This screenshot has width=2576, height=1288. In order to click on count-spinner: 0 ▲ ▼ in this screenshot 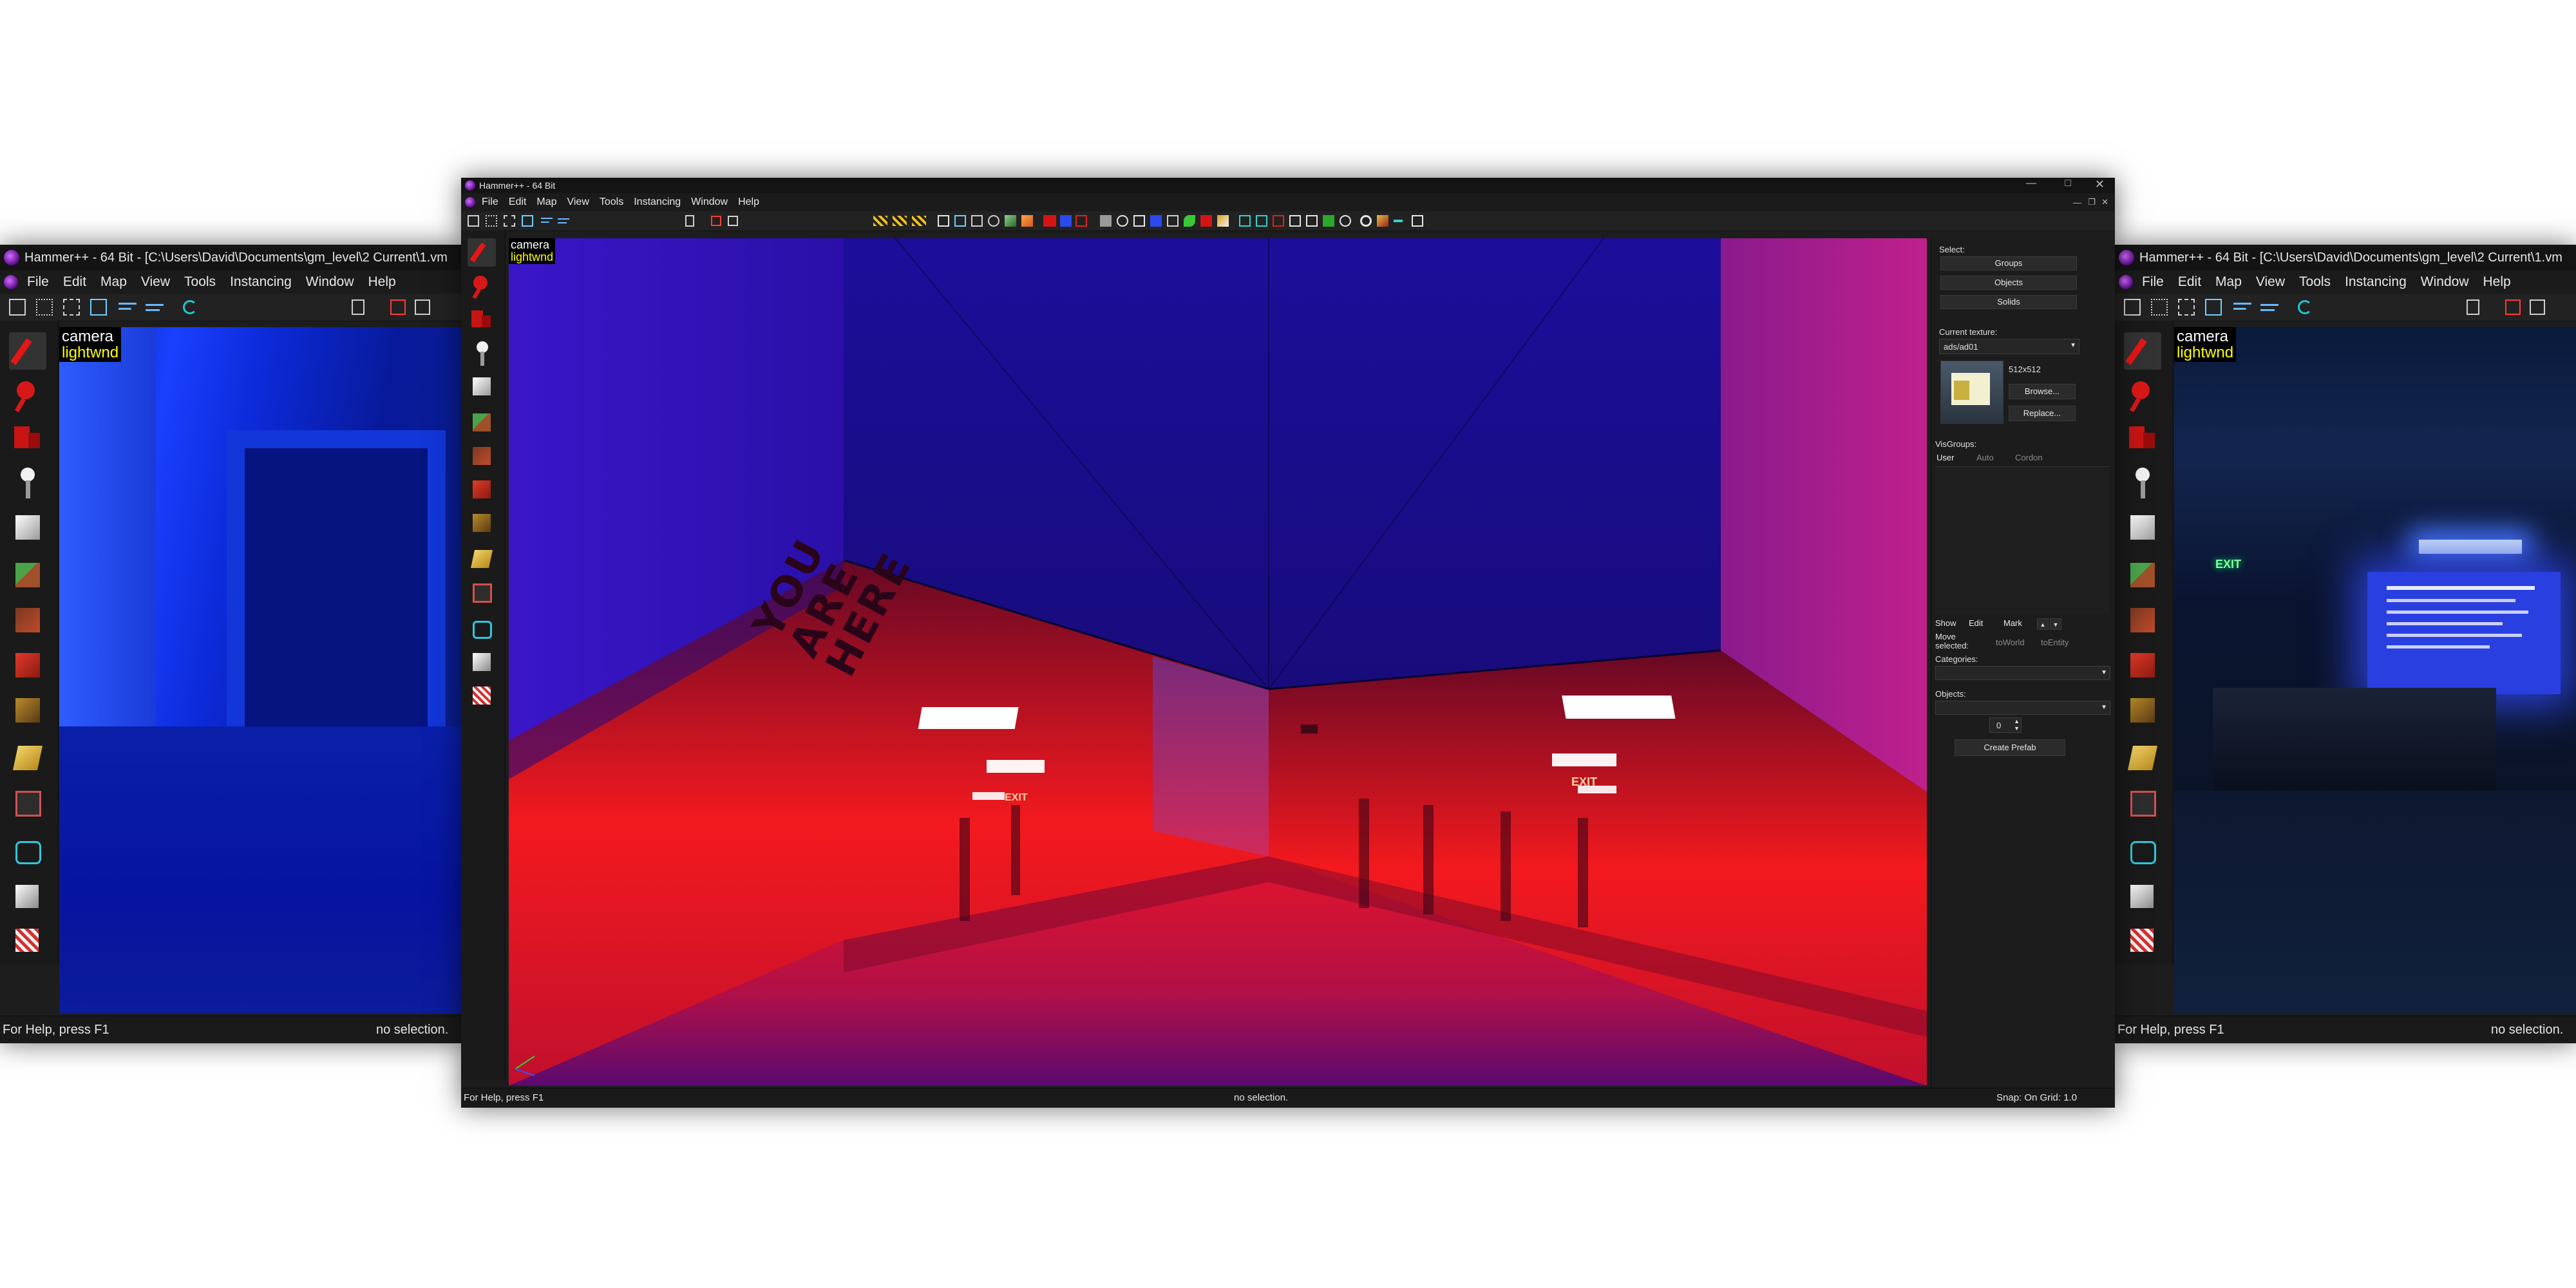, I will do `click(2006, 725)`.